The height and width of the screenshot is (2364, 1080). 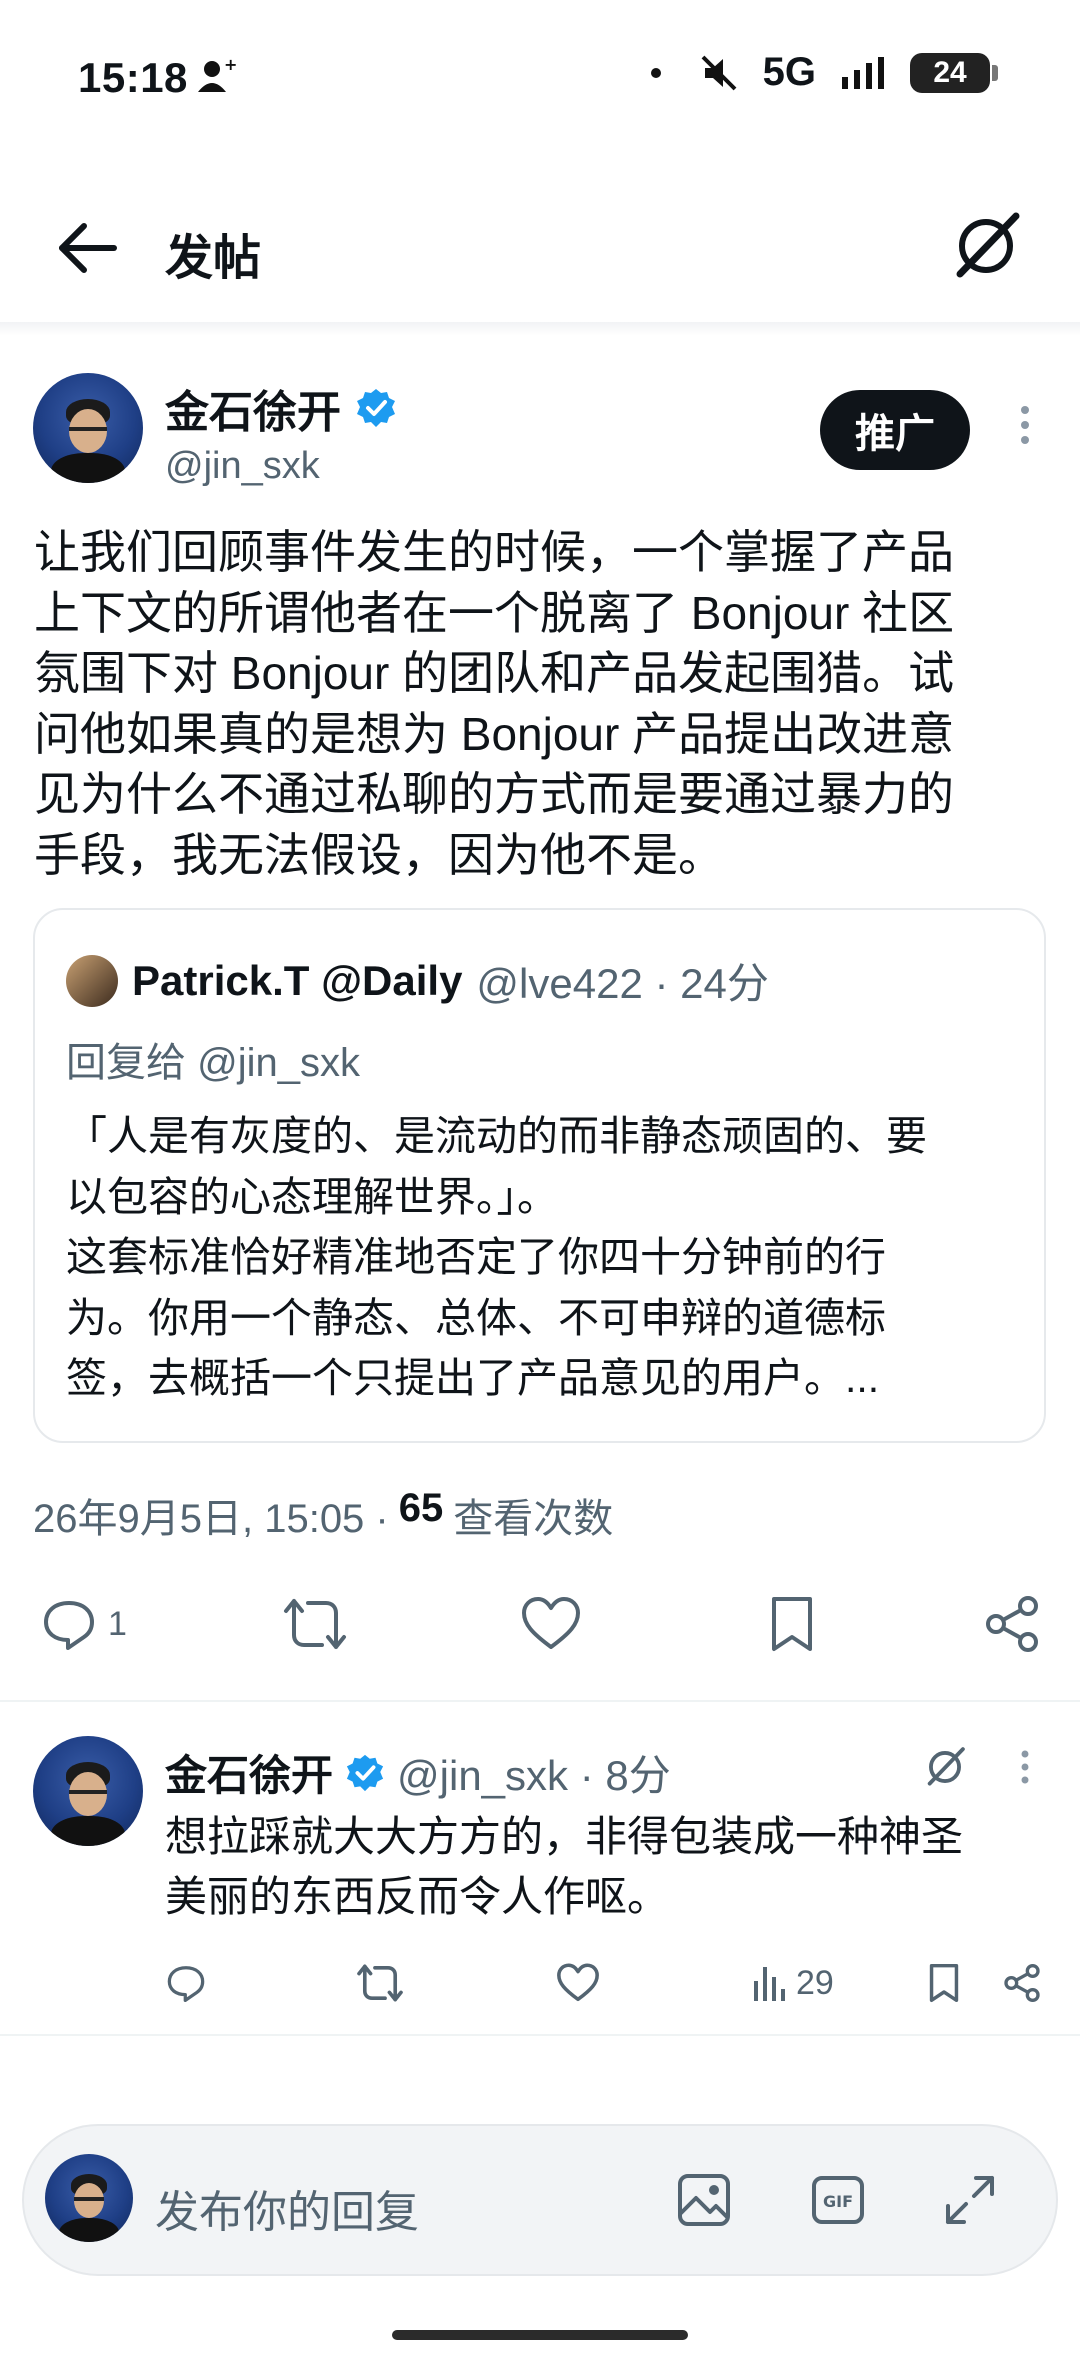 I want to click on timestamp: 26年9月5日, 15:05 ·, so click(x=211, y=1519).